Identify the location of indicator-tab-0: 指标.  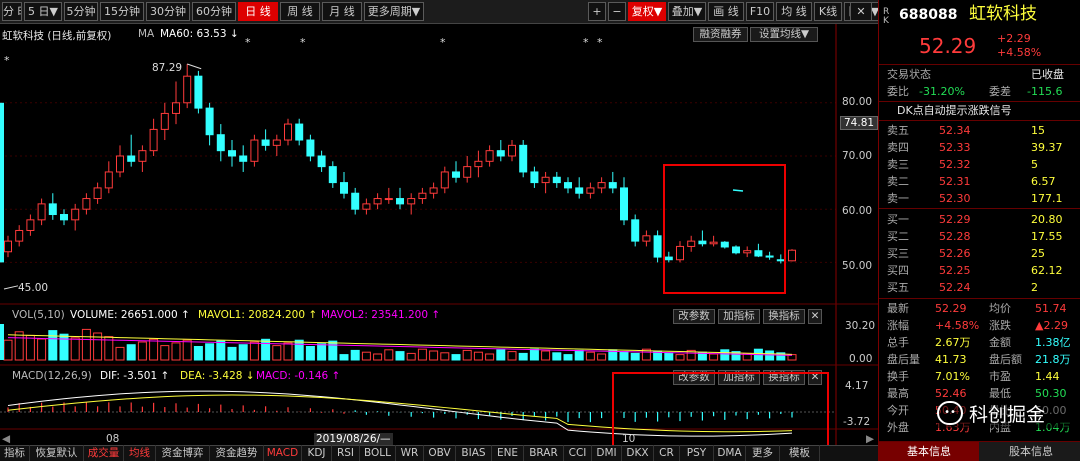
(15, 453).